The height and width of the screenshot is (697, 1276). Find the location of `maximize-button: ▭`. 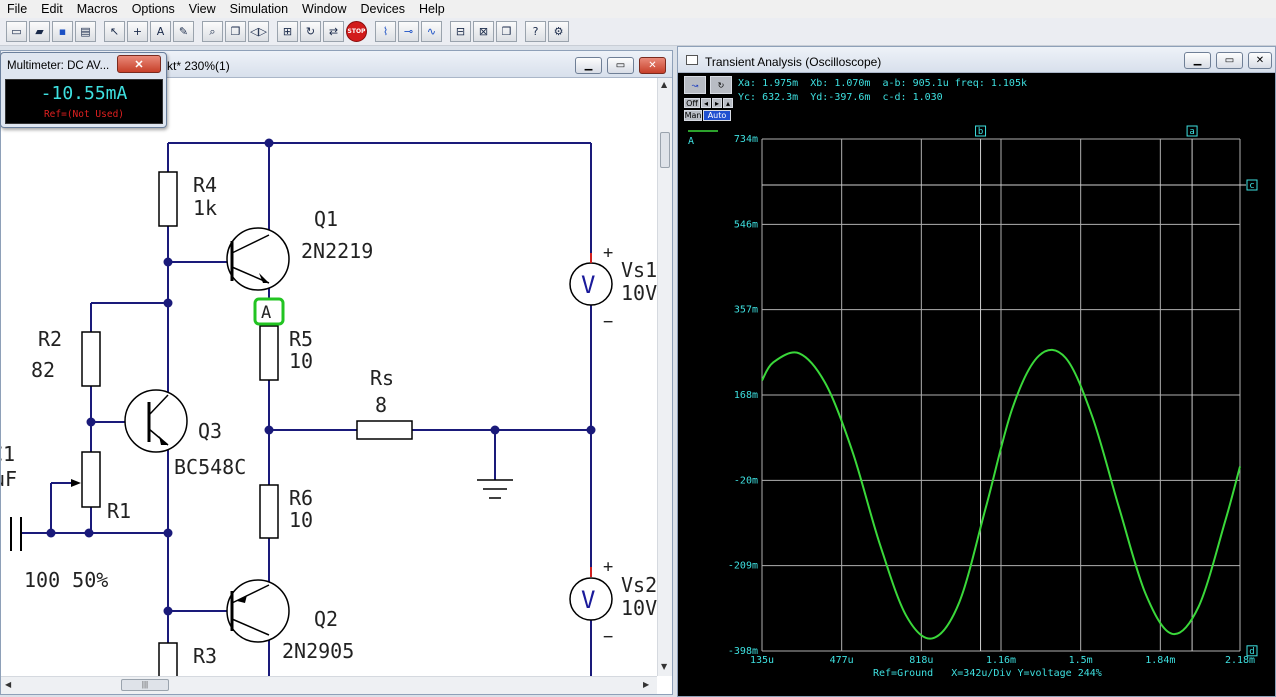

maximize-button: ▭ is located at coordinates (620, 65).